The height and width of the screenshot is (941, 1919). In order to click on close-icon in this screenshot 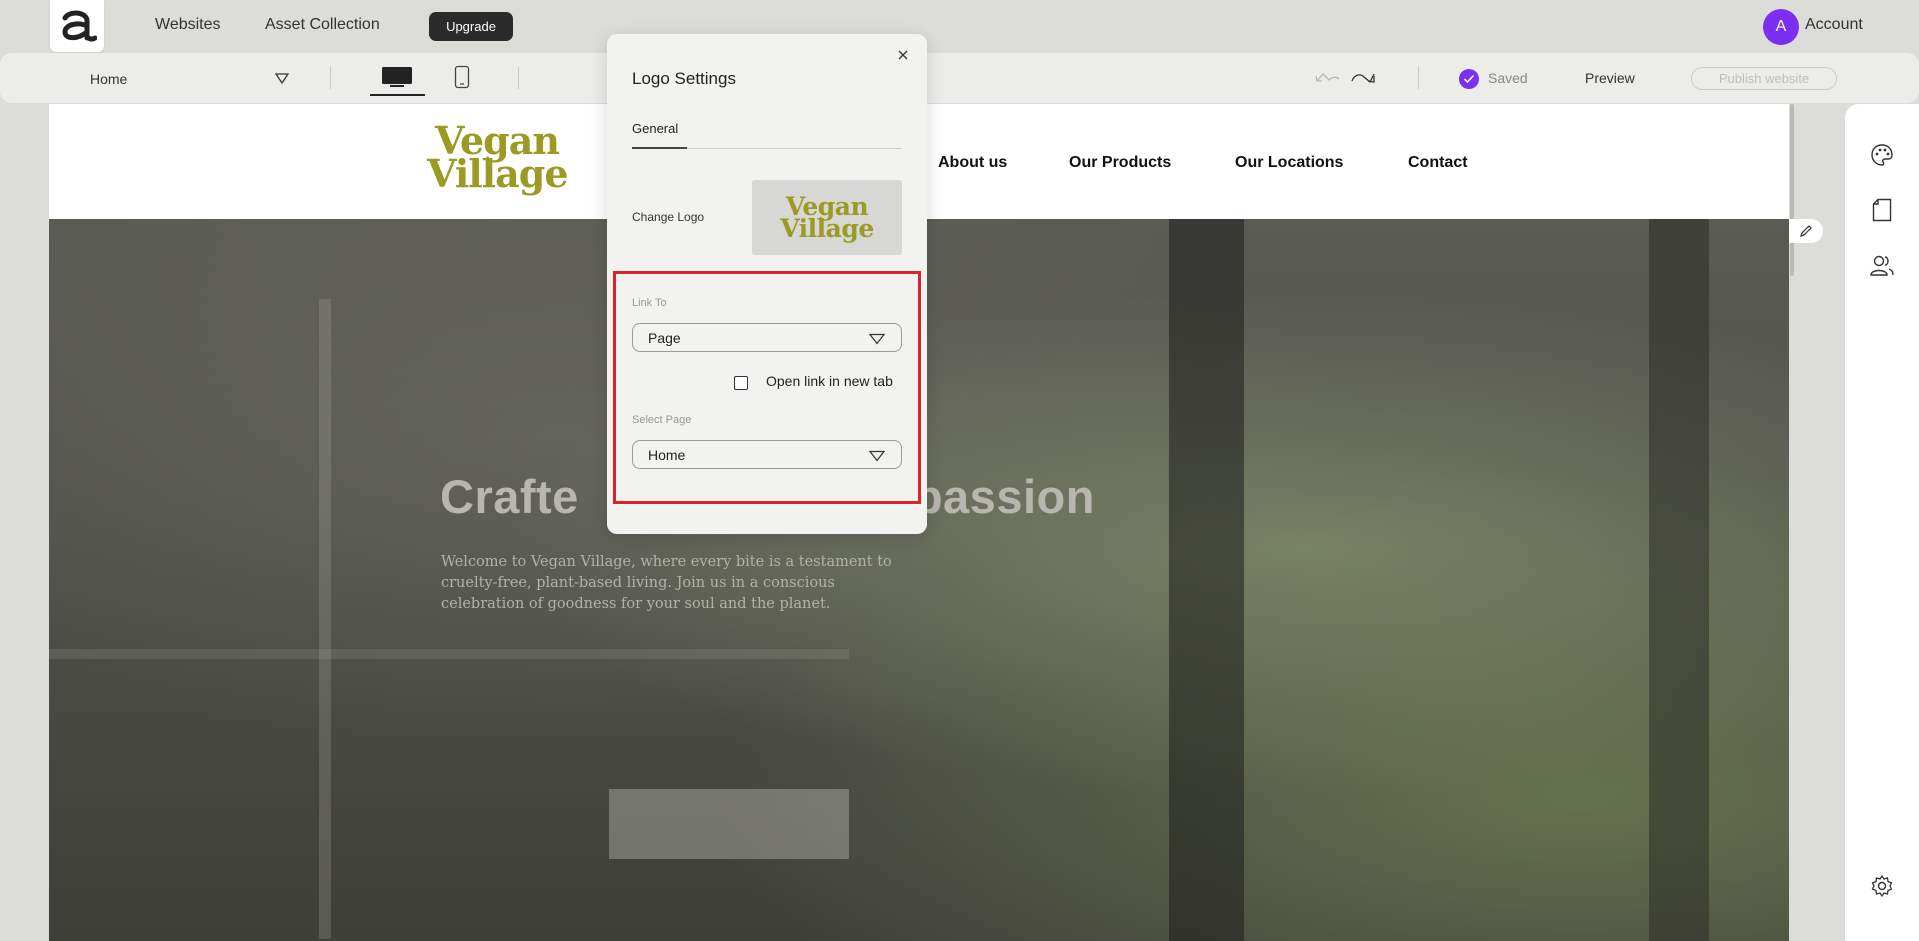, I will do `click(903, 55)`.